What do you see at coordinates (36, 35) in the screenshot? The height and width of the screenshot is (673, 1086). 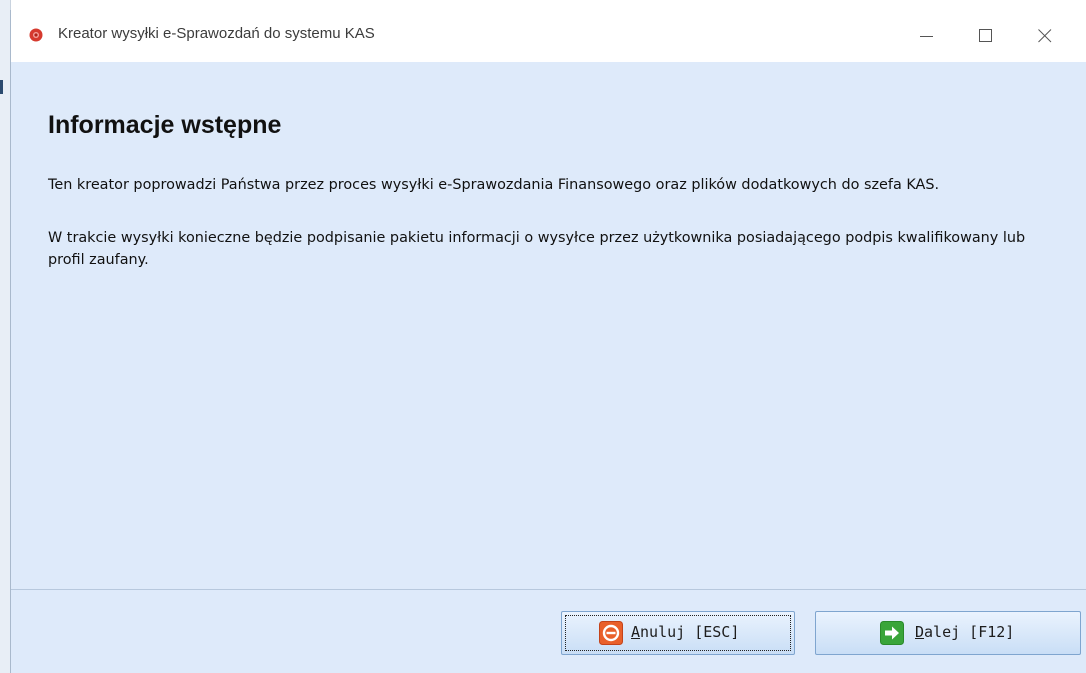 I see `app-icon` at bounding box center [36, 35].